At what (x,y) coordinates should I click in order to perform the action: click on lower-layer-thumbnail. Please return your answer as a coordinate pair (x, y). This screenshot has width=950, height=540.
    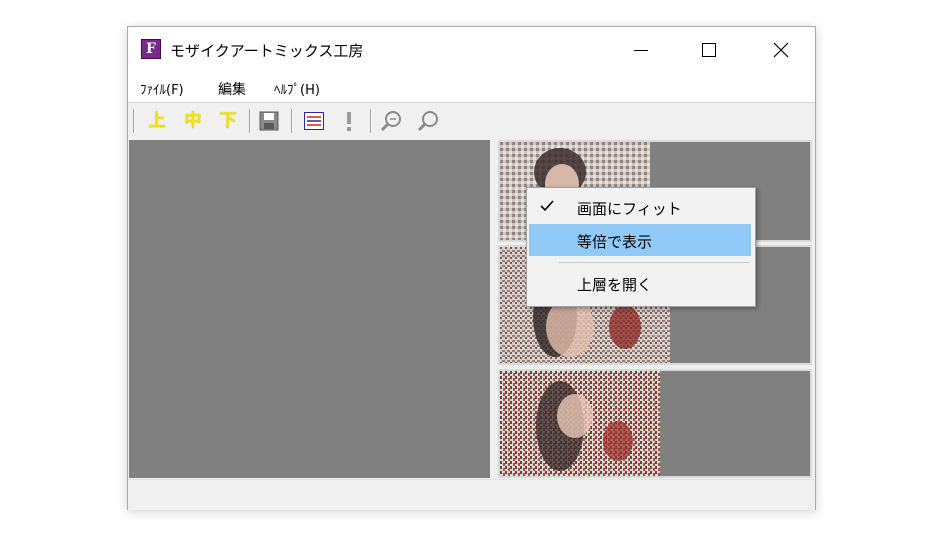
    Looking at the image, I should click on (655, 423).